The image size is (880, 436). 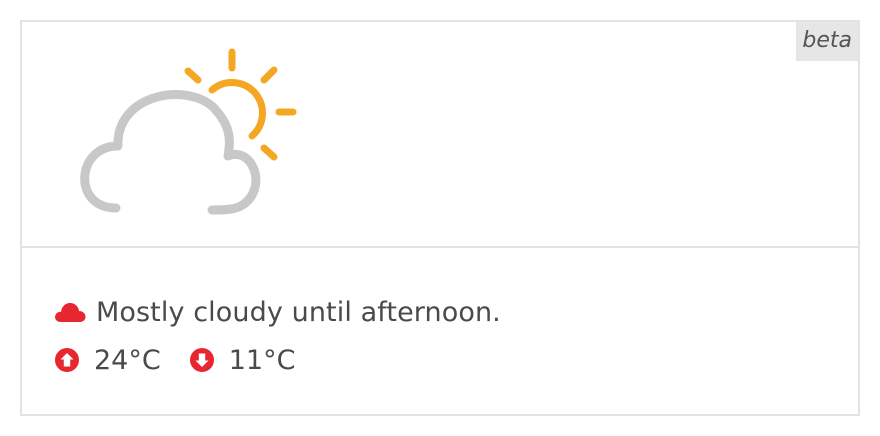 I want to click on beta-badge: beta, so click(x=827, y=41).